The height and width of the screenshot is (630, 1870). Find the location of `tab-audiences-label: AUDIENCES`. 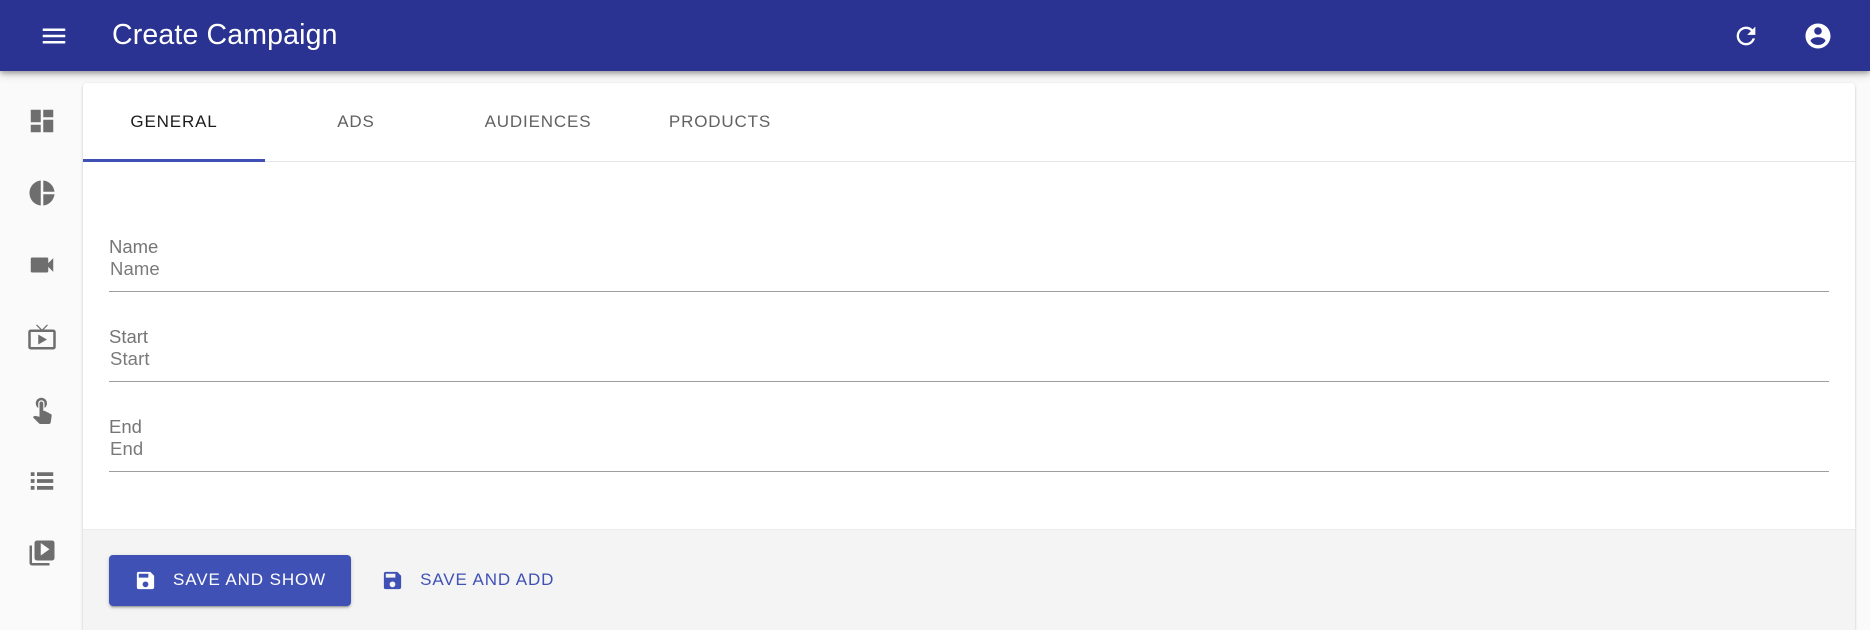

tab-audiences-label: AUDIENCES is located at coordinates (538, 121).